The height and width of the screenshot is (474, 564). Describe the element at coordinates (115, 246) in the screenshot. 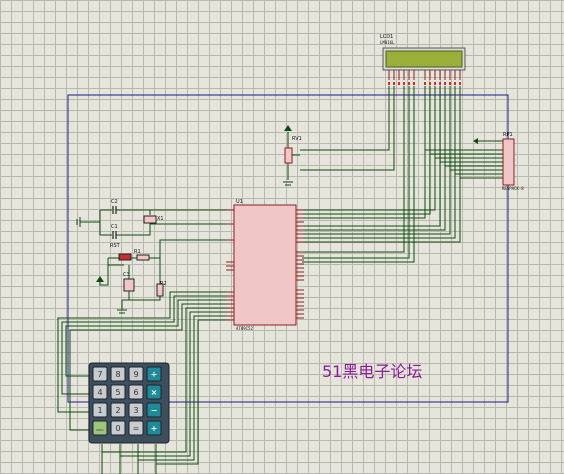

I see `rst-ref-label: RST` at that location.